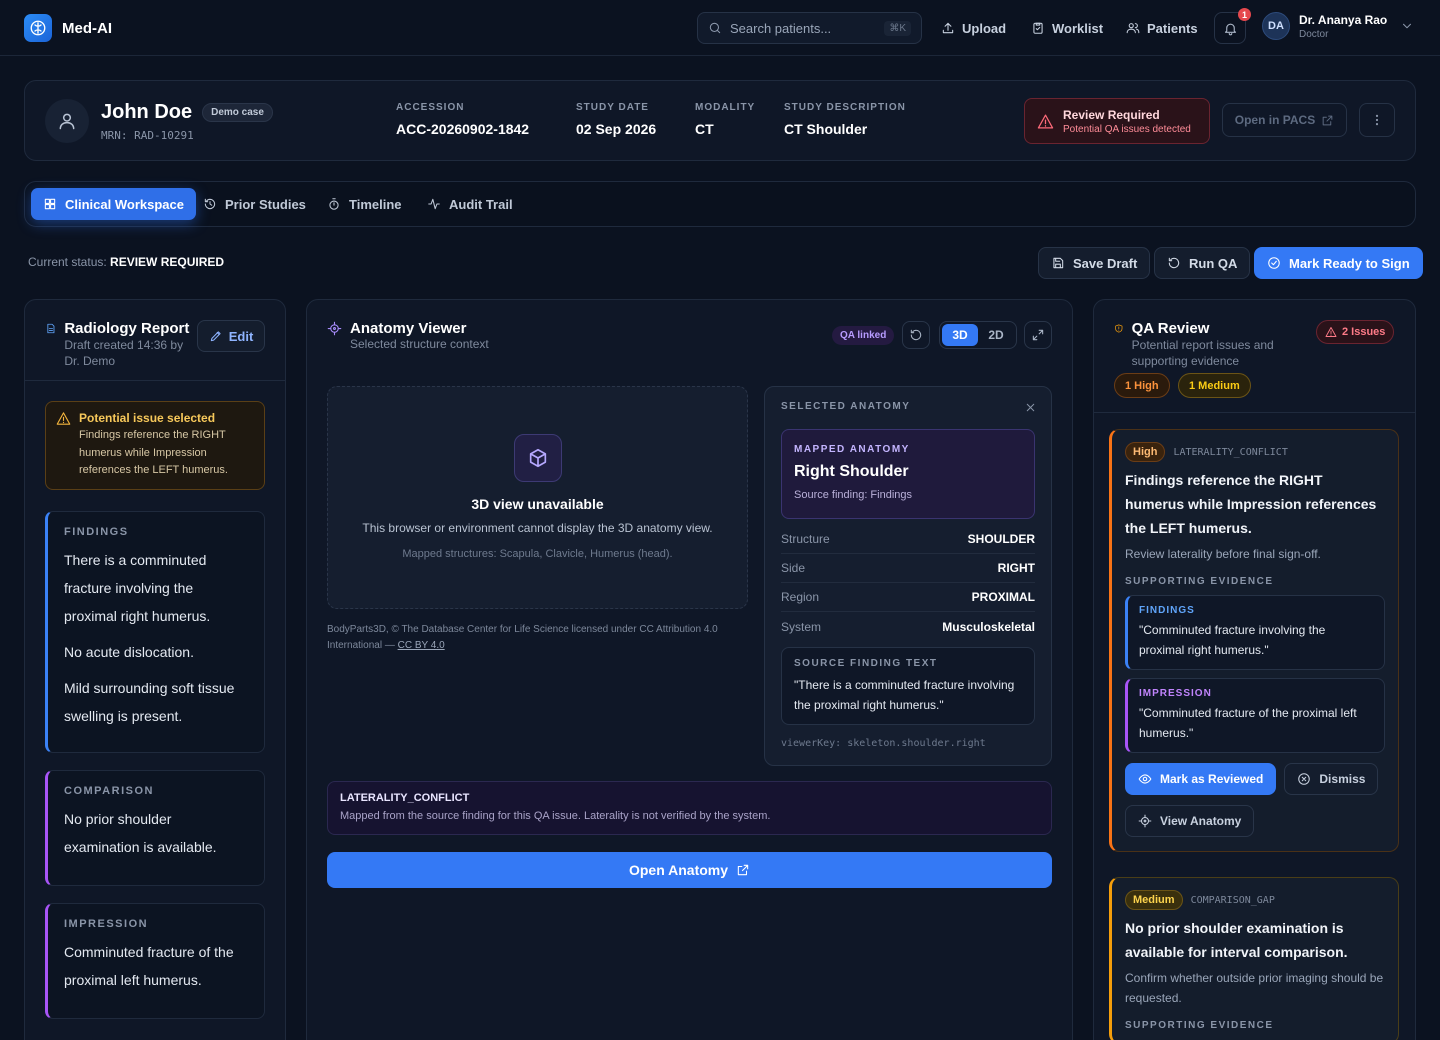 The width and height of the screenshot is (1440, 1040). I want to click on license-link: CC BY 4.0, so click(421, 645).